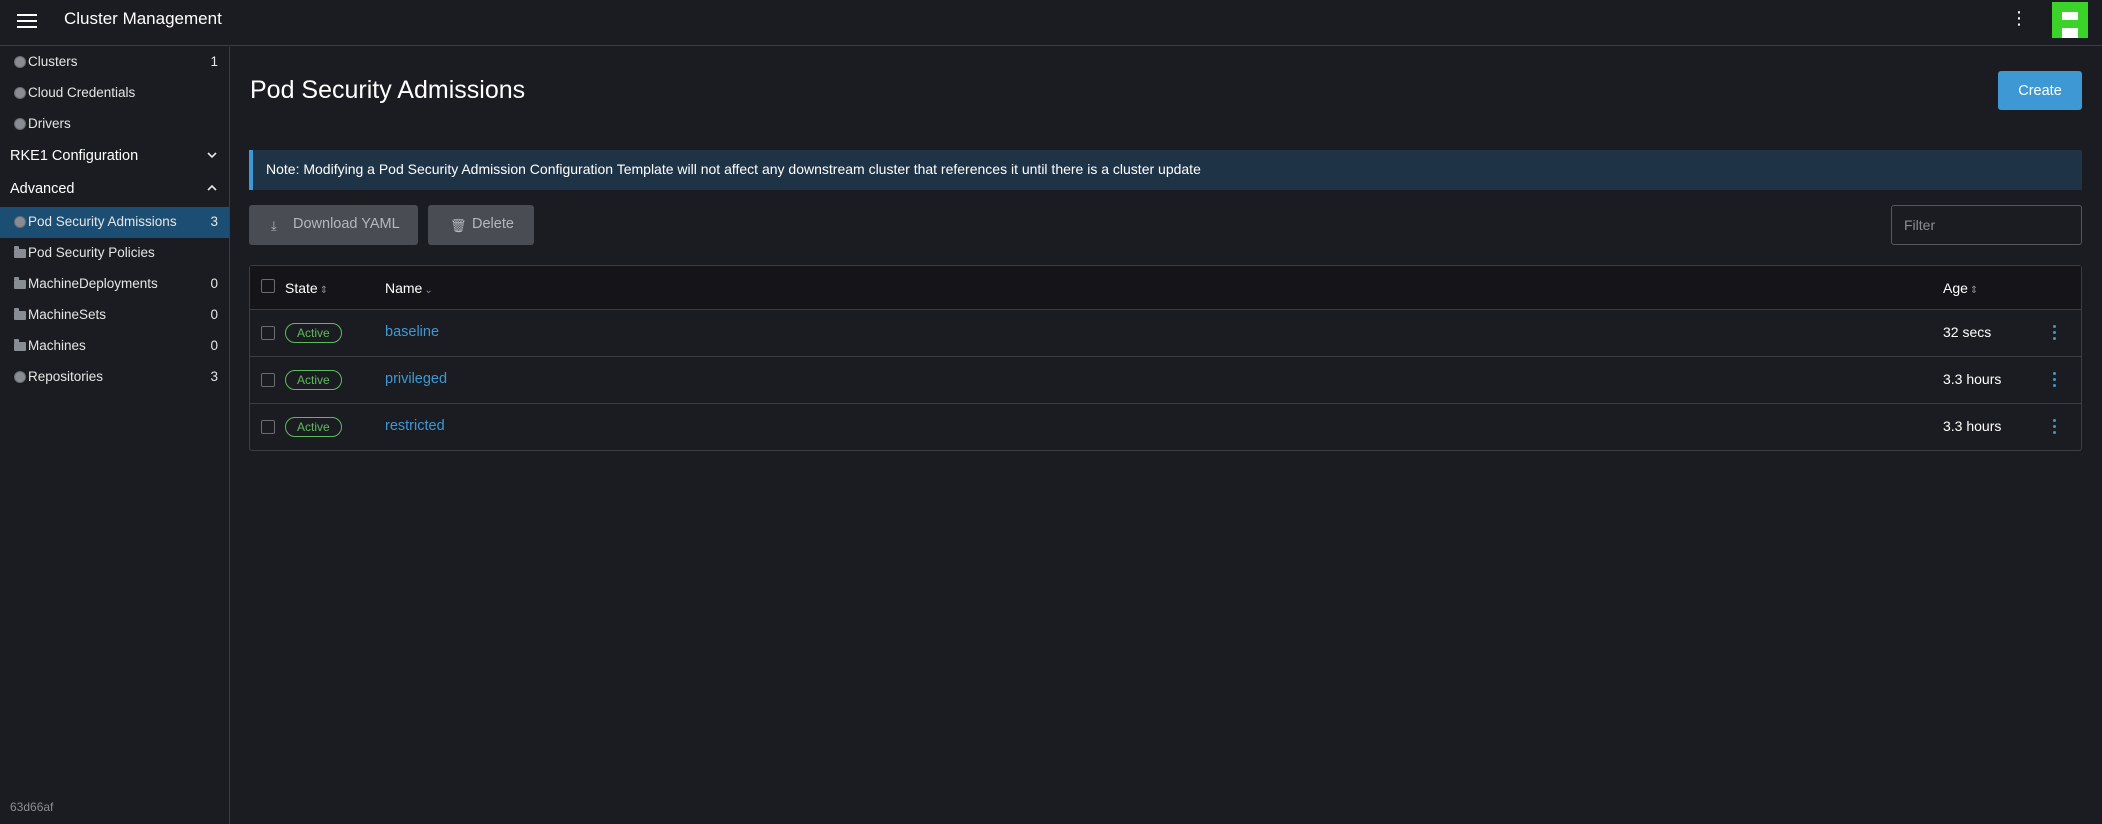 This screenshot has width=2102, height=824. I want to click on sidebar-item-label: Drivers, so click(49, 123).